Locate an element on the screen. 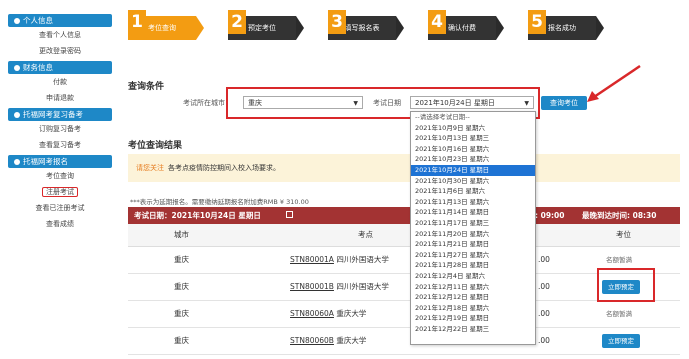 The height and width of the screenshot is (359, 689). alert-prefix: 请您关注 is located at coordinates (150, 168).